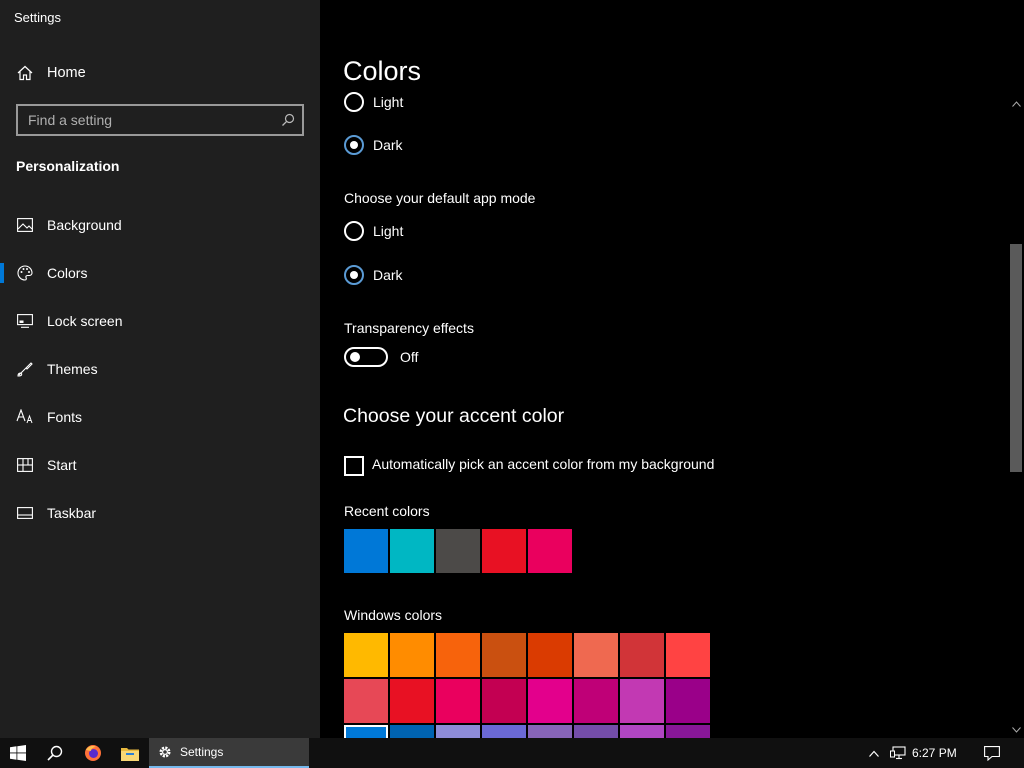 This screenshot has width=1024, height=768. I want to click on window-title: Settings, so click(37, 17).